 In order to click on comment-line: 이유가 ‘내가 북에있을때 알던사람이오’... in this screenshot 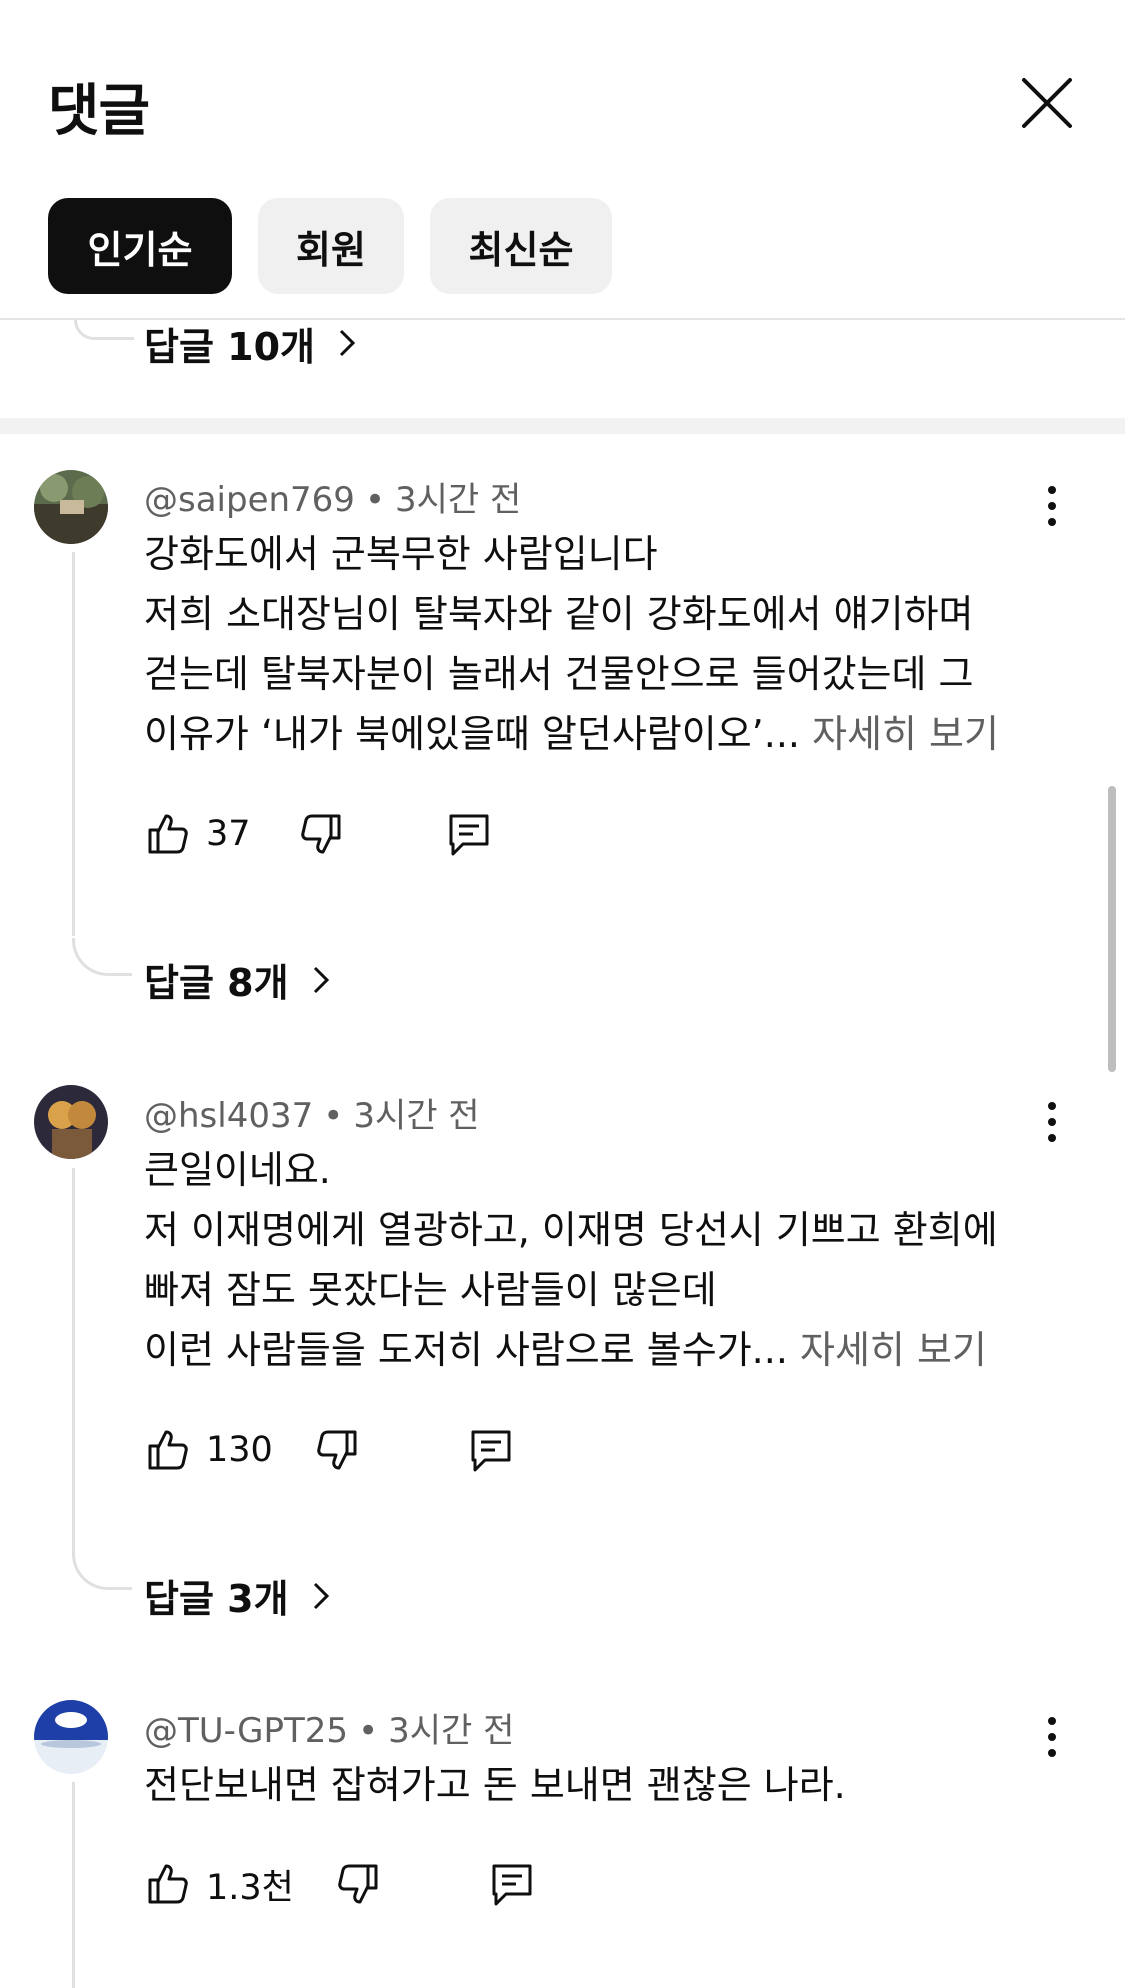, I will do `click(472, 734)`.